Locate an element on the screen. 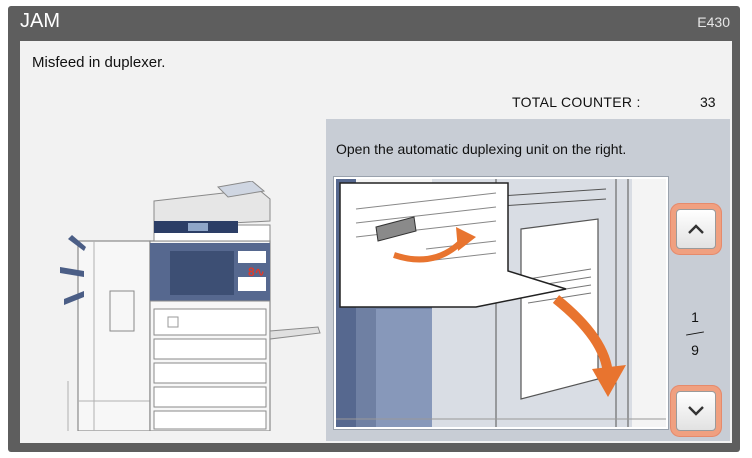 The image size is (752, 458). page-divider is located at coordinates (695, 333).